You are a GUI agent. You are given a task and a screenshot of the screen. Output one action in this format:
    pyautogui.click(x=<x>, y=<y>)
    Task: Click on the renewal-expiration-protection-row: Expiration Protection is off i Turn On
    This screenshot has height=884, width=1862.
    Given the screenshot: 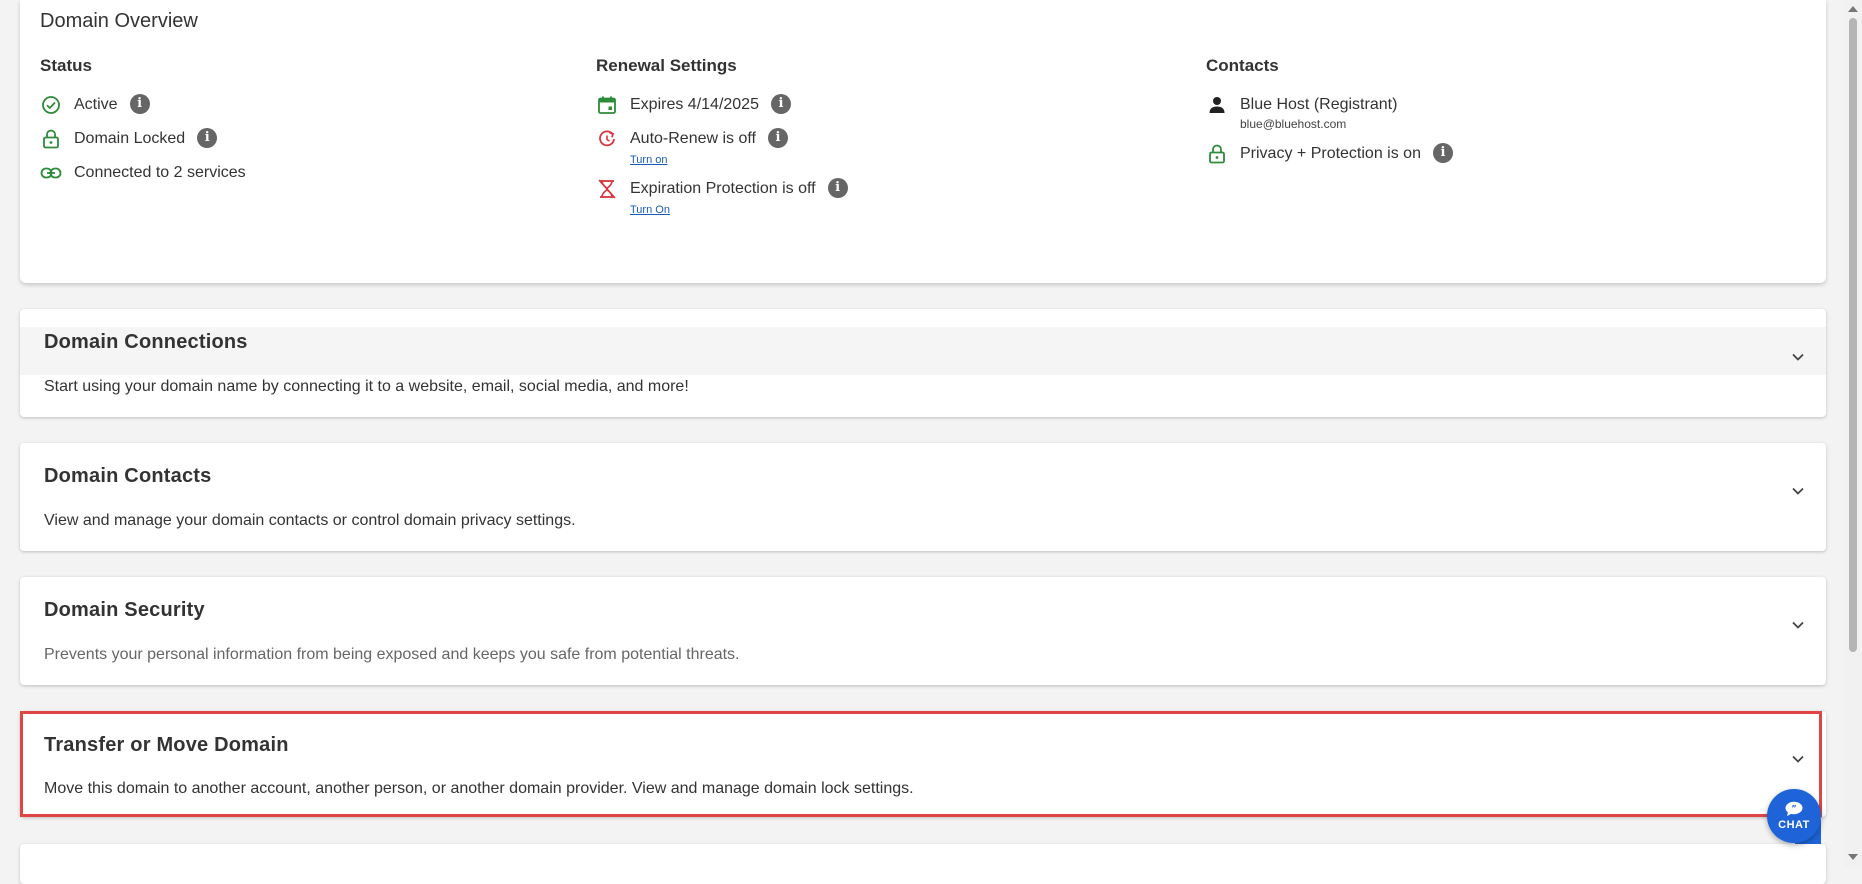 What is the action you would take?
    pyautogui.click(x=722, y=196)
    